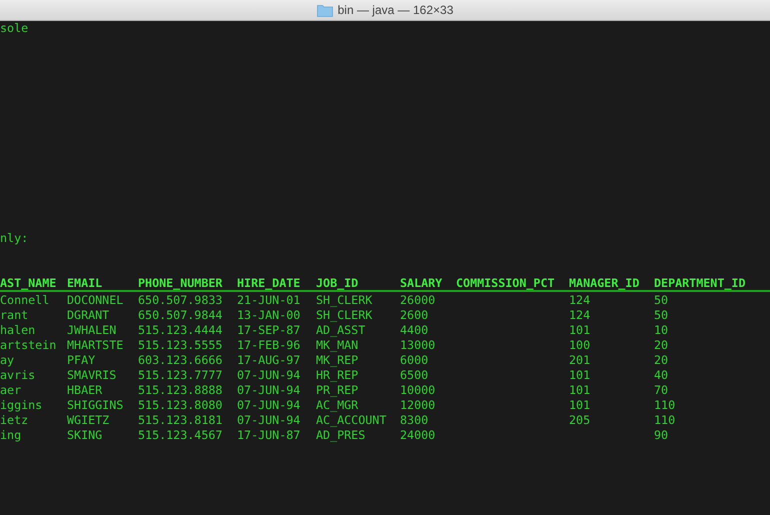 This screenshot has height=515, width=770. I want to click on table-cell-text: MK_MAN, so click(338, 345).